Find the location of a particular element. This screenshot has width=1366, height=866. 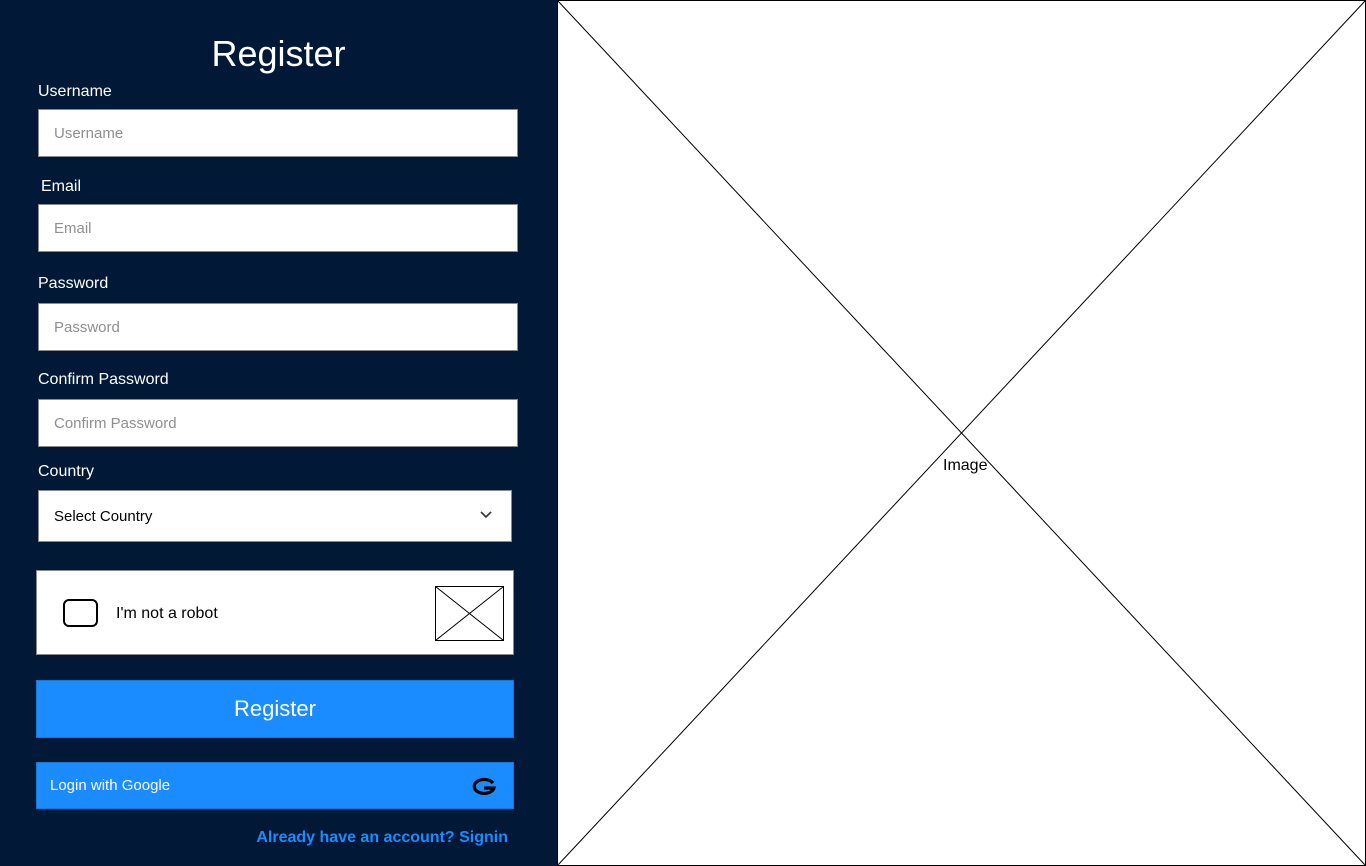

password-input is located at coordinates (278, 327).